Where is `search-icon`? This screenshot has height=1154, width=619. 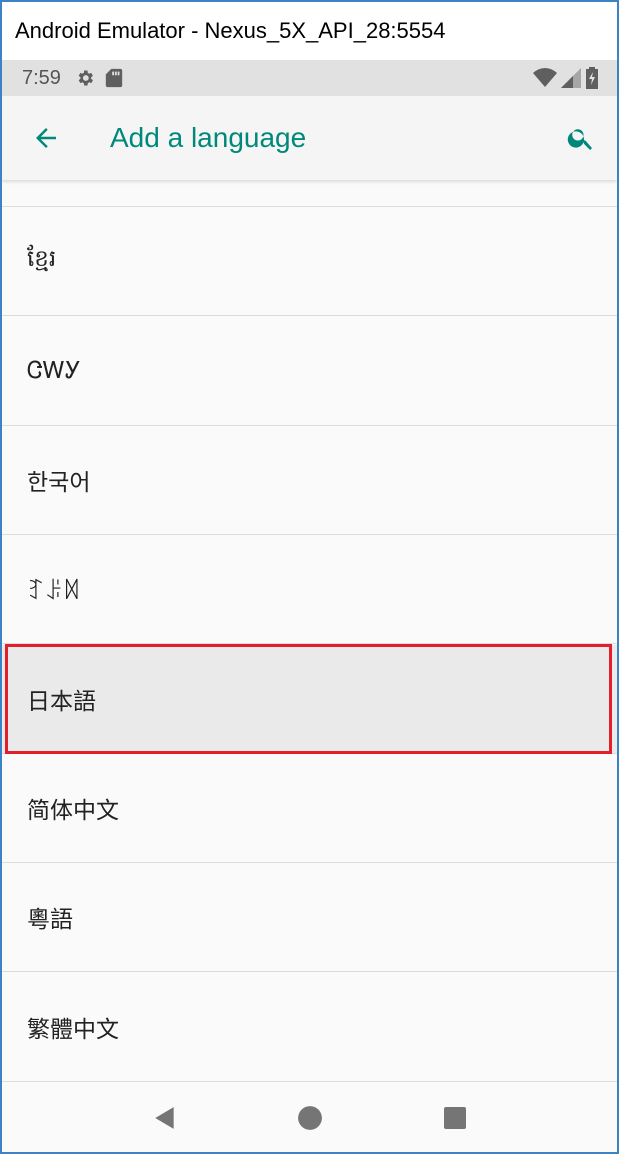 search-icon is located at coordinates (579, 139).